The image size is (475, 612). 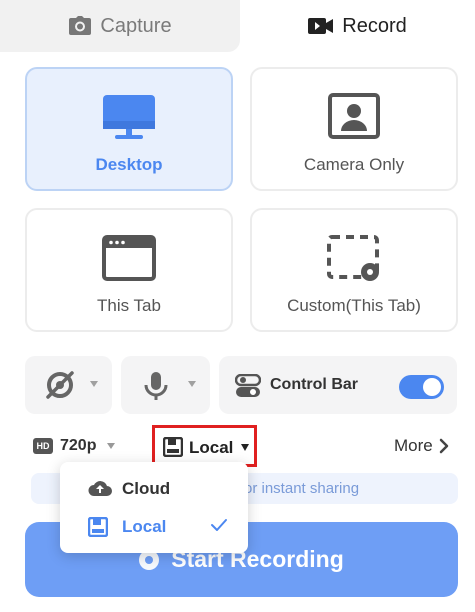 I want to click on storage-value: Local, so click(x=211, y=447).